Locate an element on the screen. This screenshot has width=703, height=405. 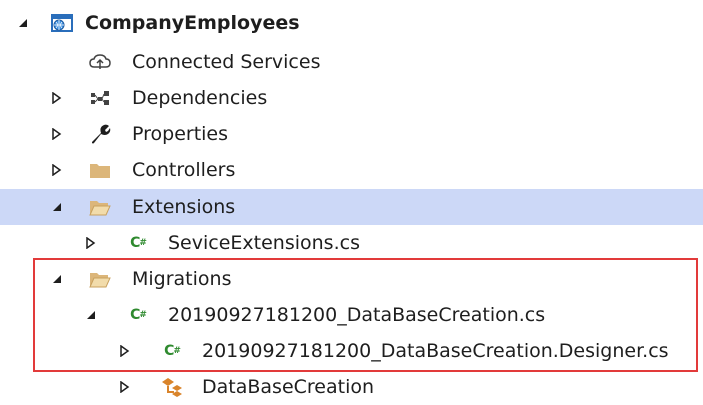
tree-item-extensions: Extensions is located at coordinates (351, 207).